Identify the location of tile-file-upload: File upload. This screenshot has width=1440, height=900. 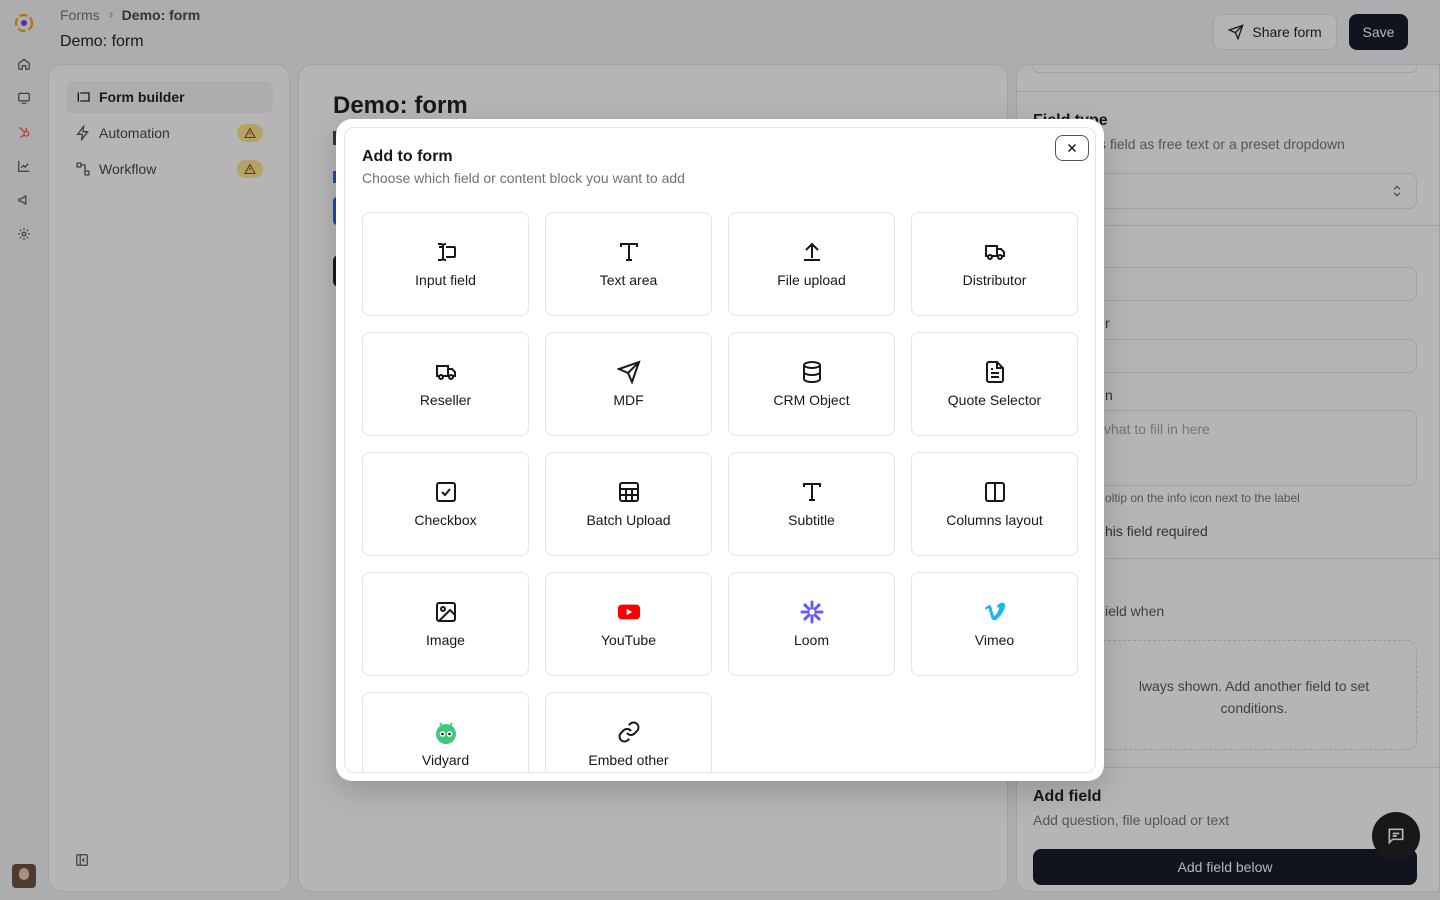
(811, 264).